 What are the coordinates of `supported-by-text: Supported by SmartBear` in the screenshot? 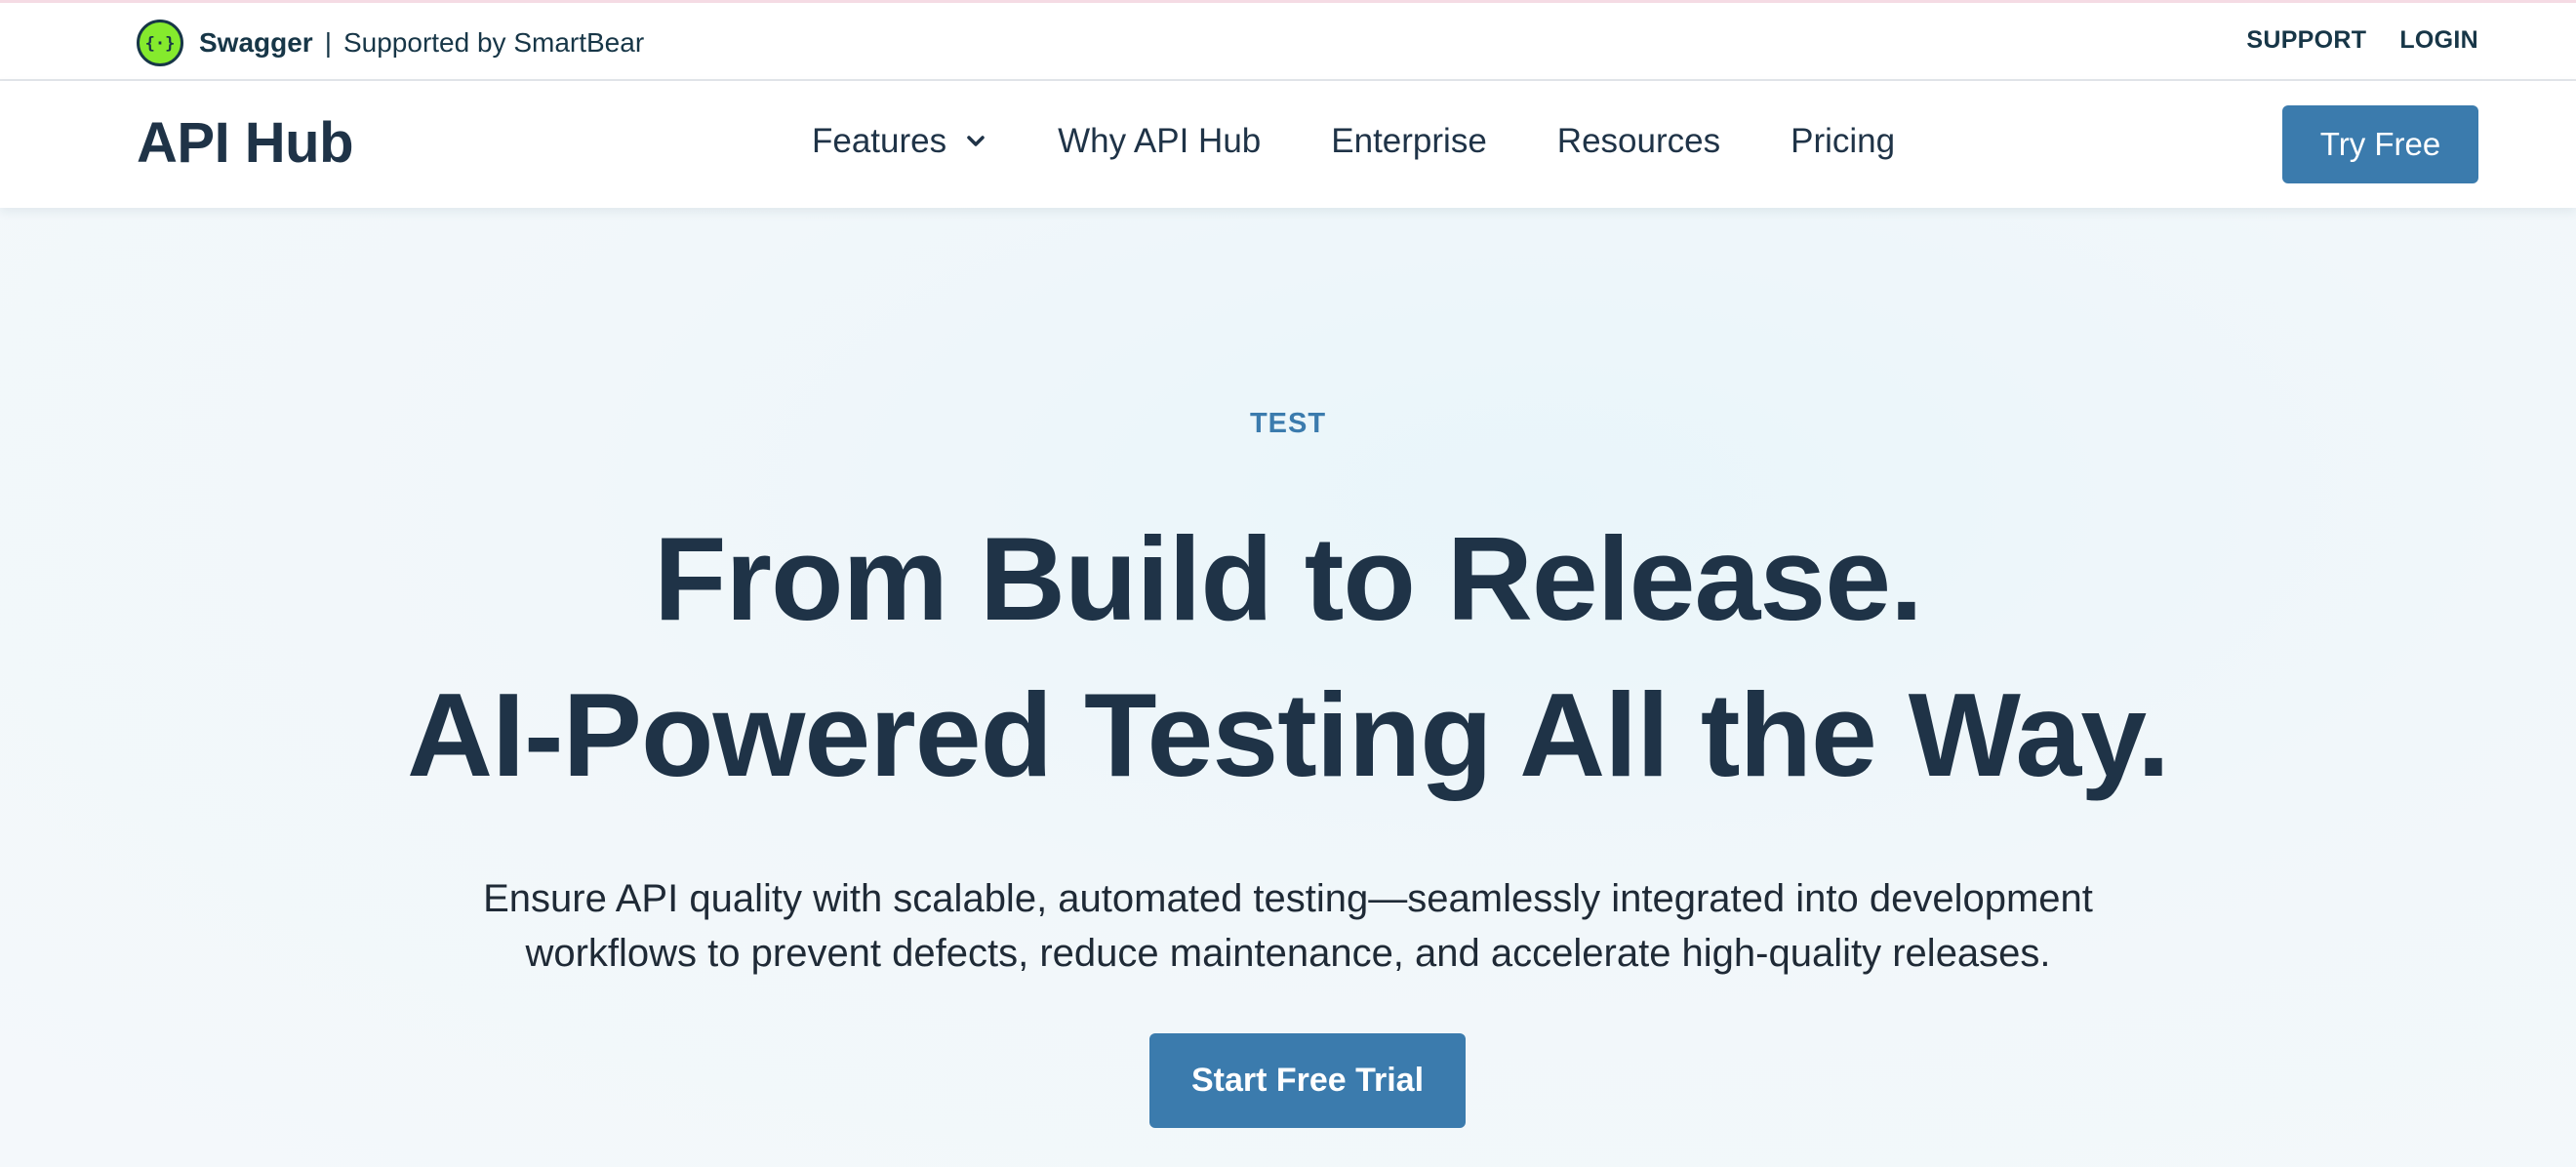 It's located at (493, 42).